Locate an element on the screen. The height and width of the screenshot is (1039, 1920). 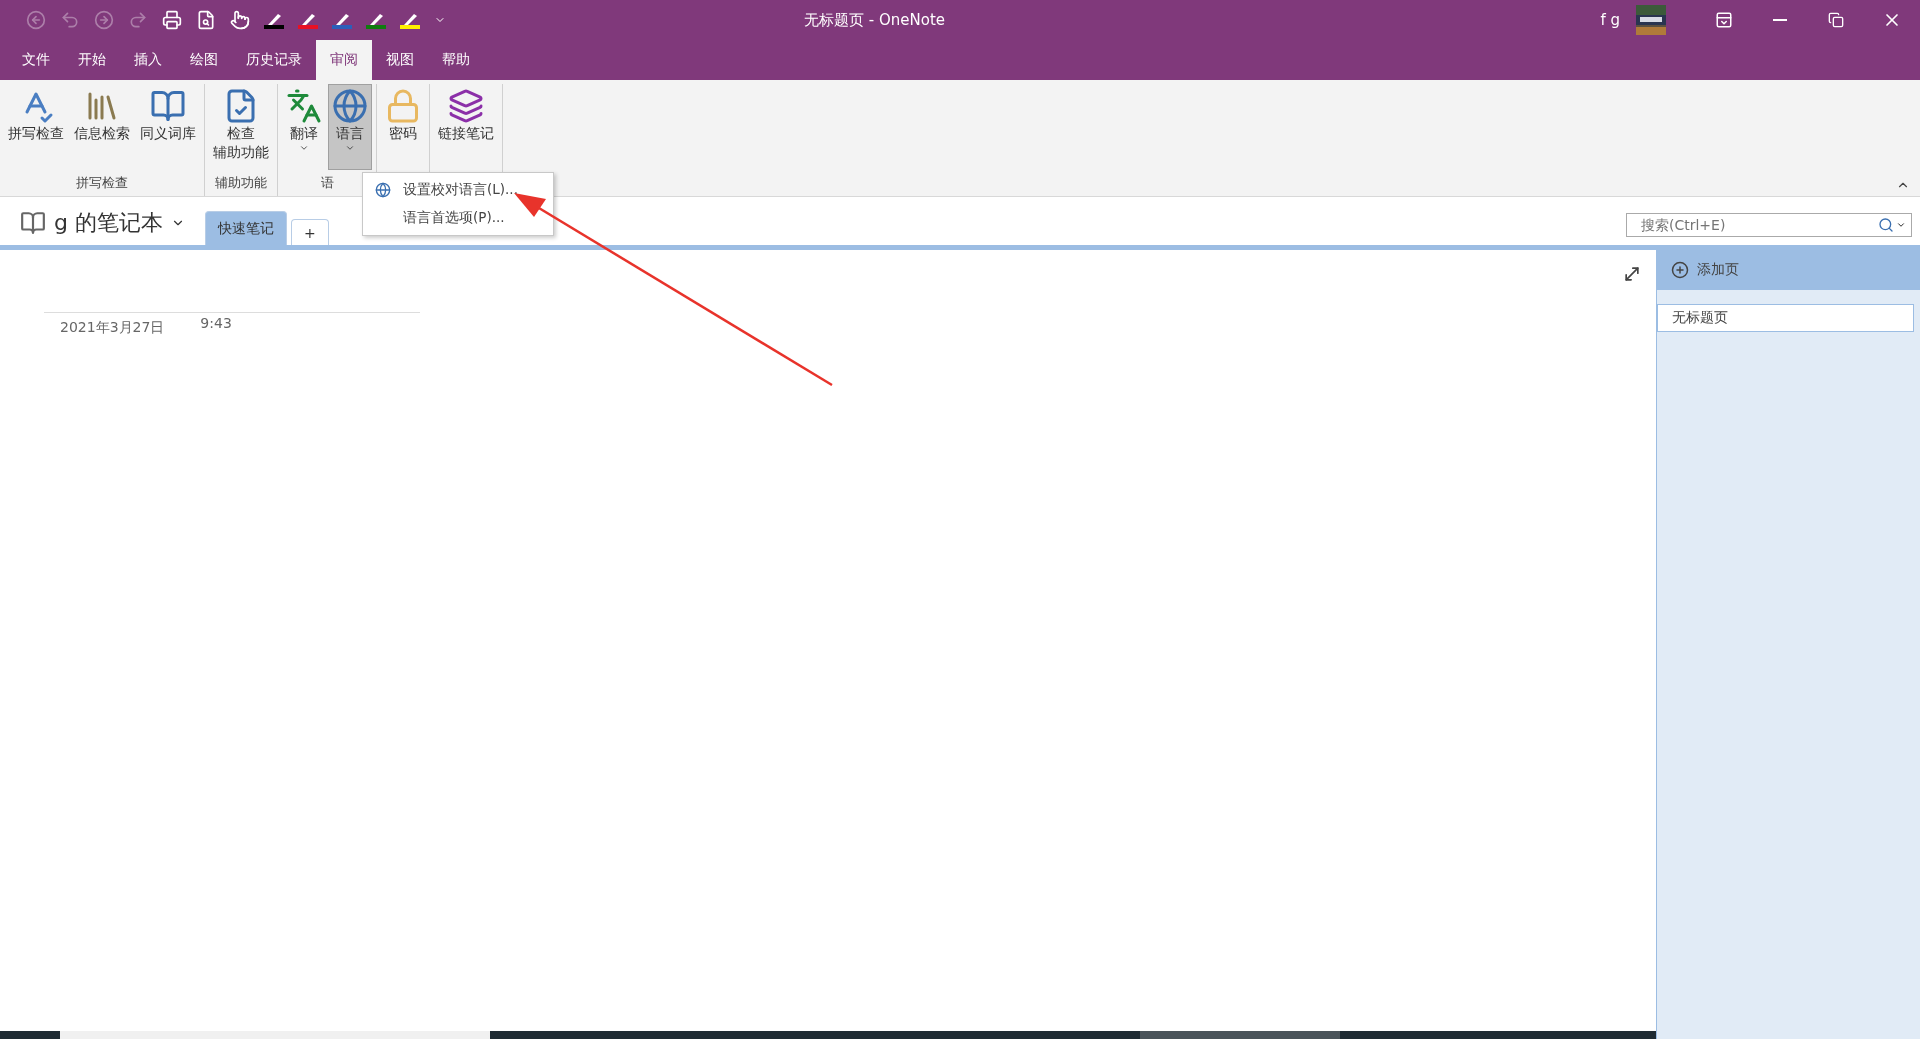
menu-tab: 开始 is located at coordinates (92, 60).